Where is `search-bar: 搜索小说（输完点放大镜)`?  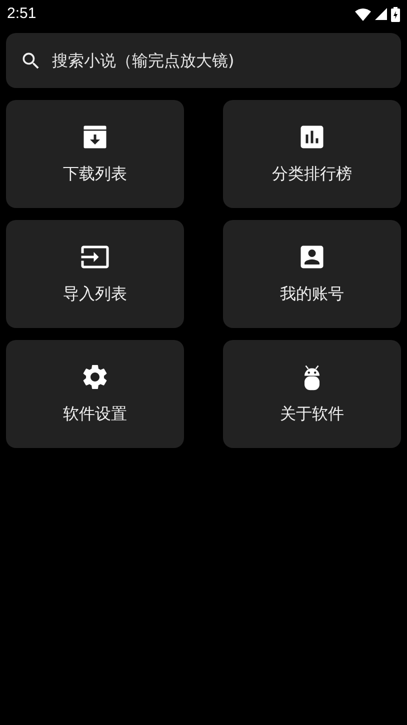
search-bar: 搜索小说（输完点放大镜) is located at coordinates (203, 60).